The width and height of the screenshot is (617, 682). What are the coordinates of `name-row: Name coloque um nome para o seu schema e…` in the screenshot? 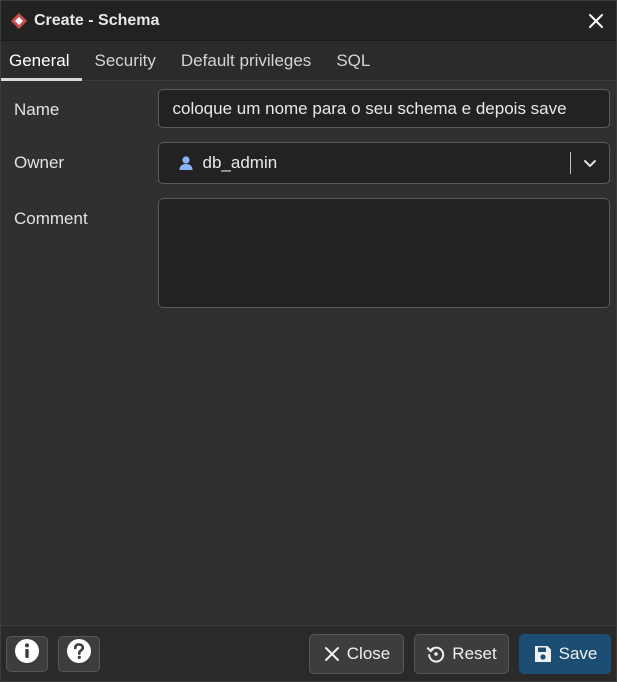 It's located at (312, 108).